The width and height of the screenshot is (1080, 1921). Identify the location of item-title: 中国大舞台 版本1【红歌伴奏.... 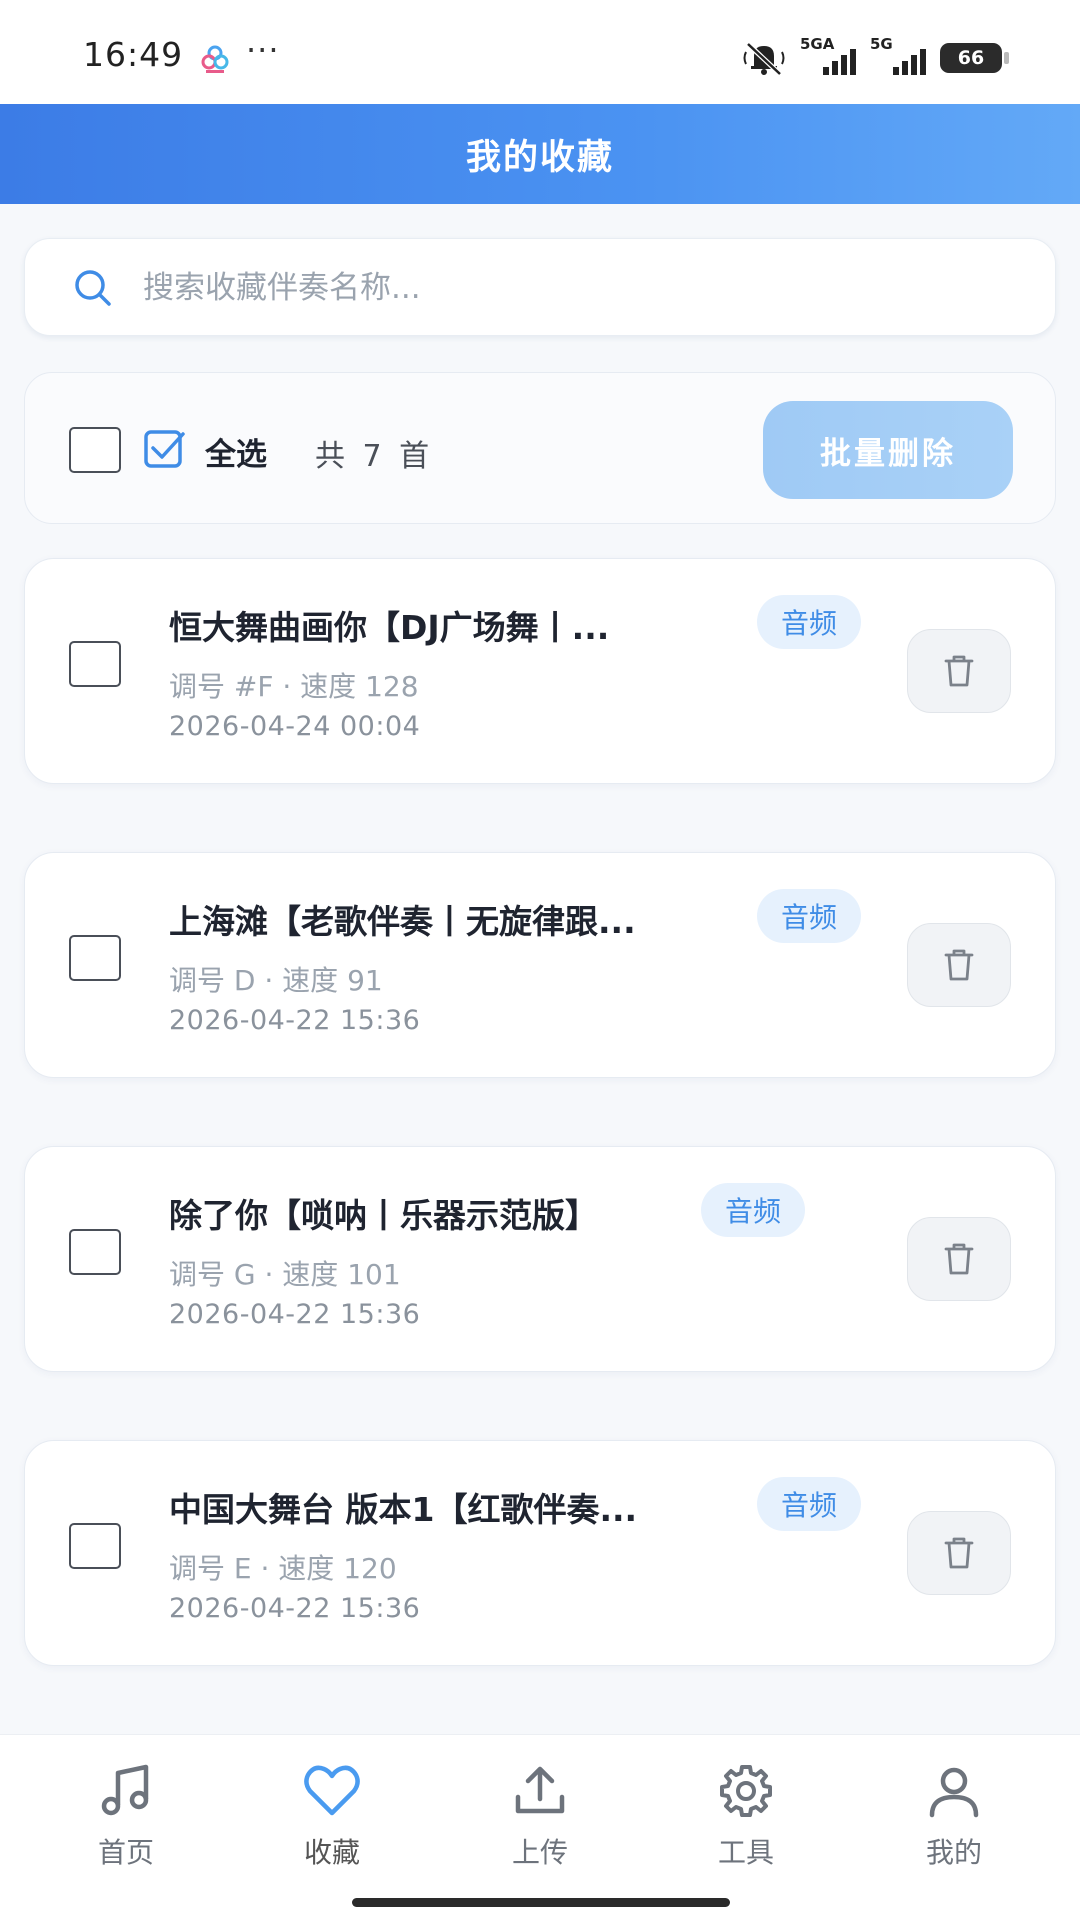
(403, 1509).